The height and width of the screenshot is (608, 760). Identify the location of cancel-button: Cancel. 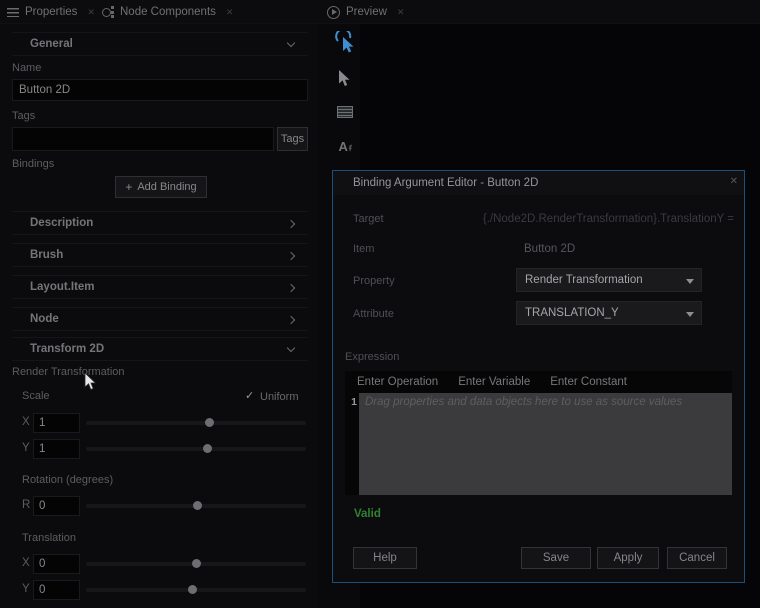
(697, 558).